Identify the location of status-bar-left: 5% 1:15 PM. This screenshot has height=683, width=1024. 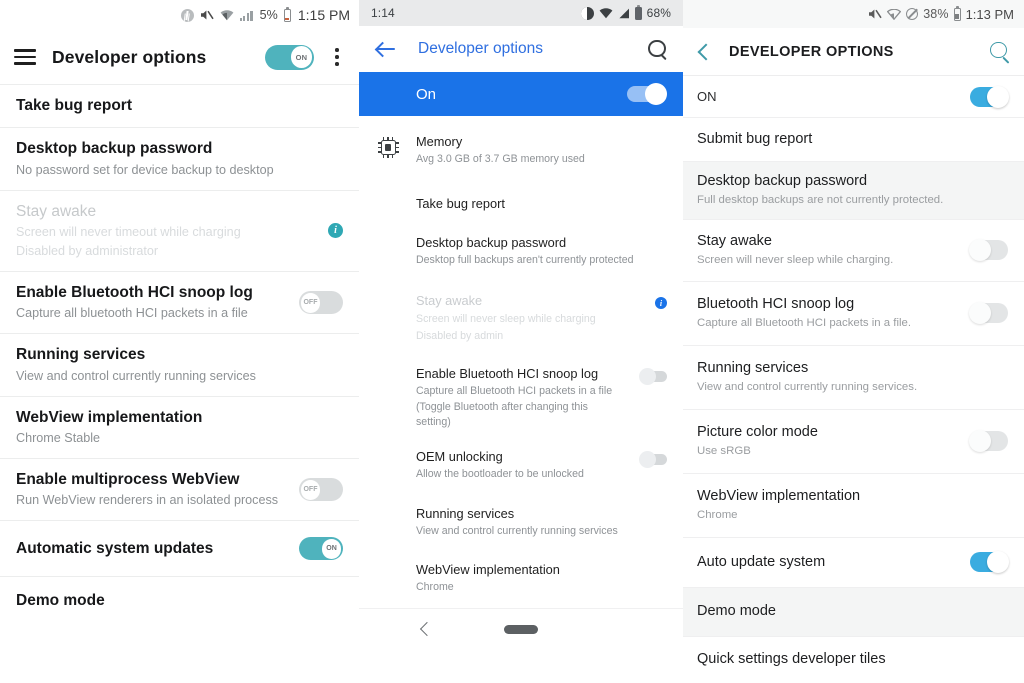
(179, 15).